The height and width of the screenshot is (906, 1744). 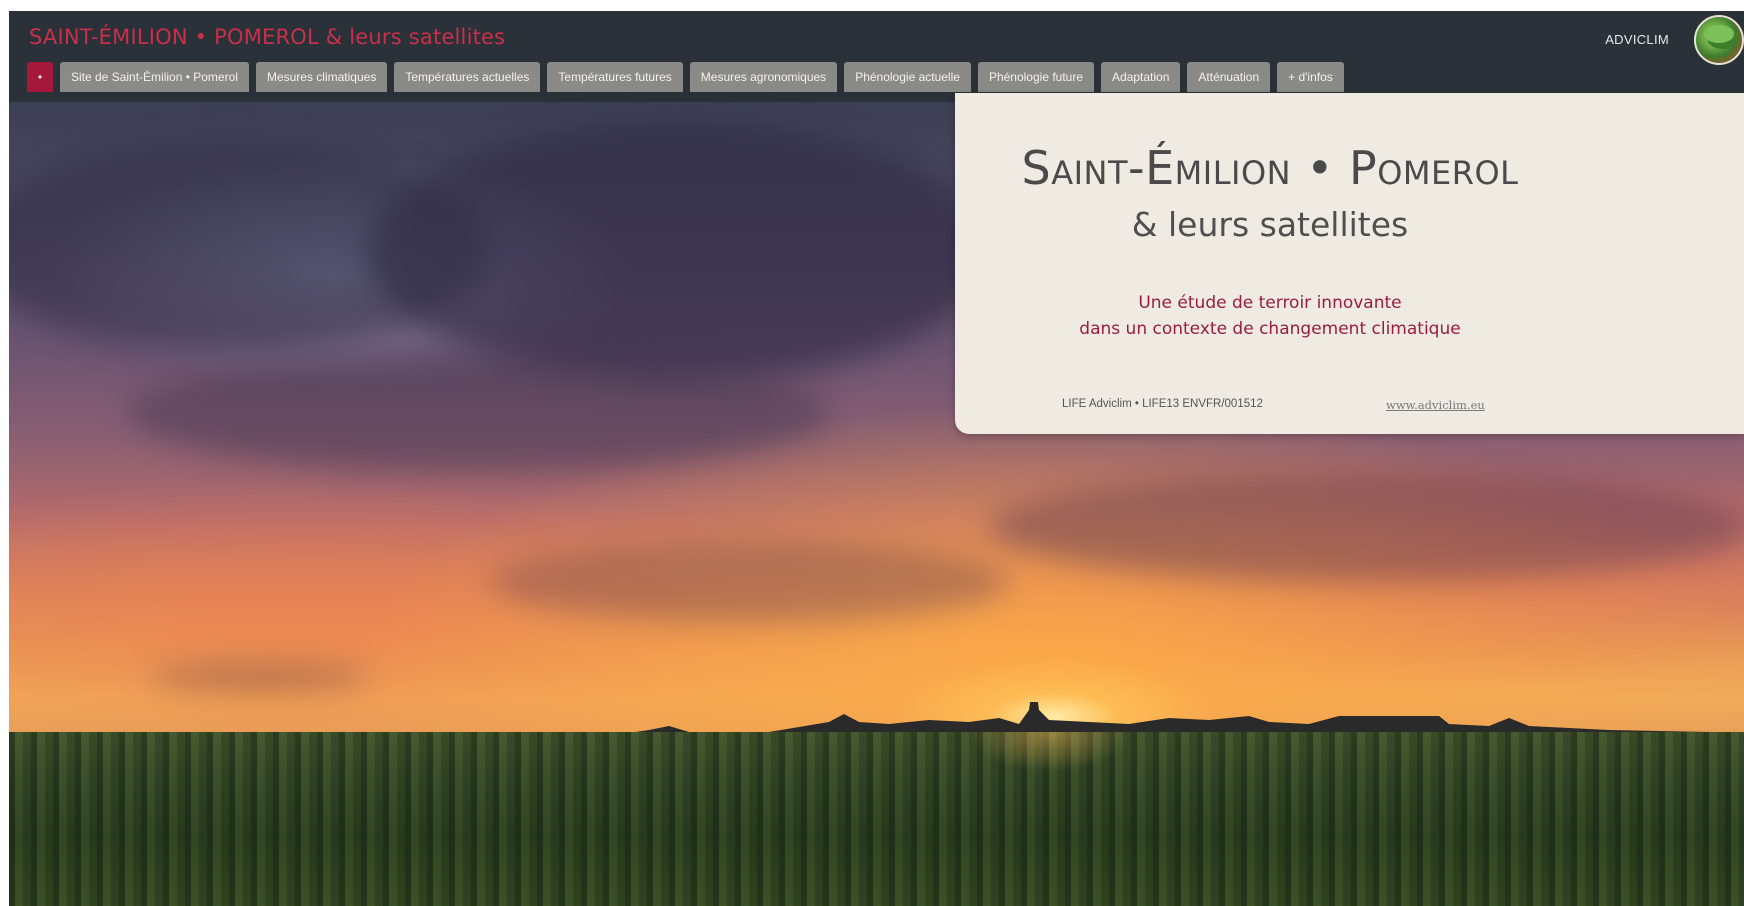 What do you see at coordinates (1229, 77) in the screenshot?
I see `nav-item-attenuation: Atténuation` at bounding box center [1229, 77].